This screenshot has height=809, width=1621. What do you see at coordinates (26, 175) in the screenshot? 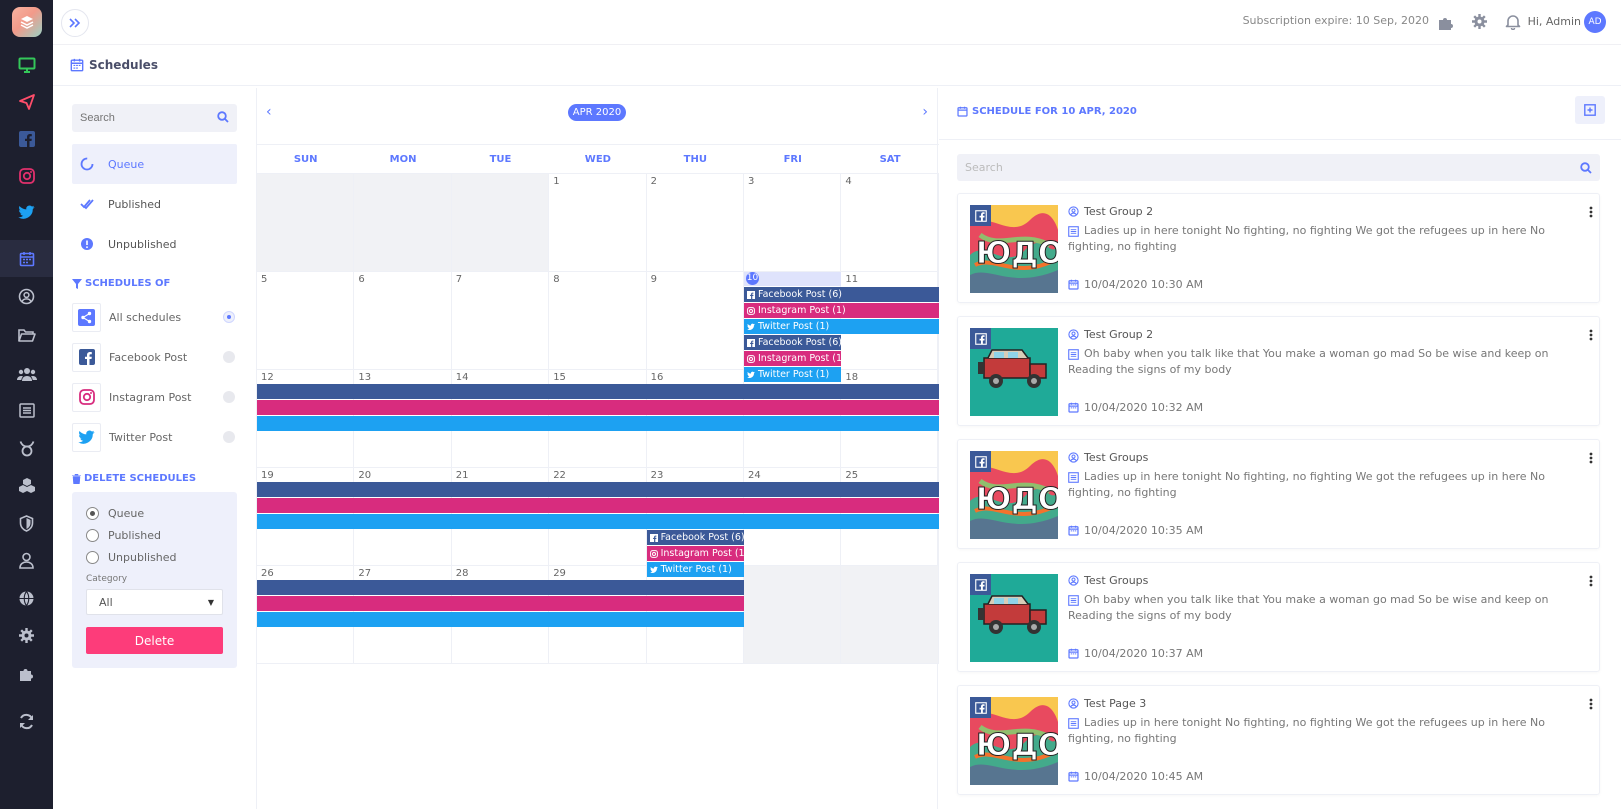
I see `instagram-icon` at bounding box center [26, 175].